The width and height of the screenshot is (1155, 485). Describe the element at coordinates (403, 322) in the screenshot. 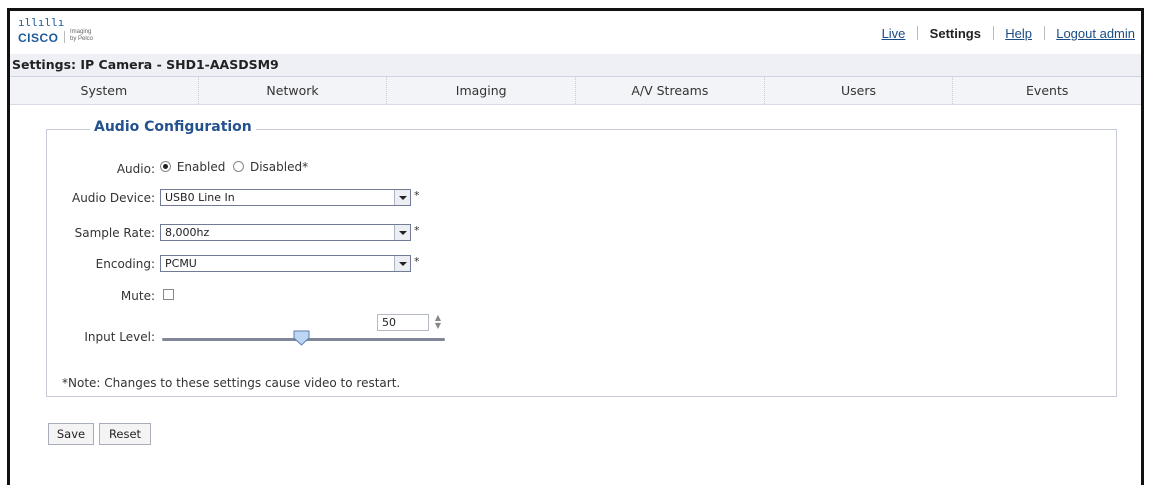

I see `input-level-value-field: 50` at that location.